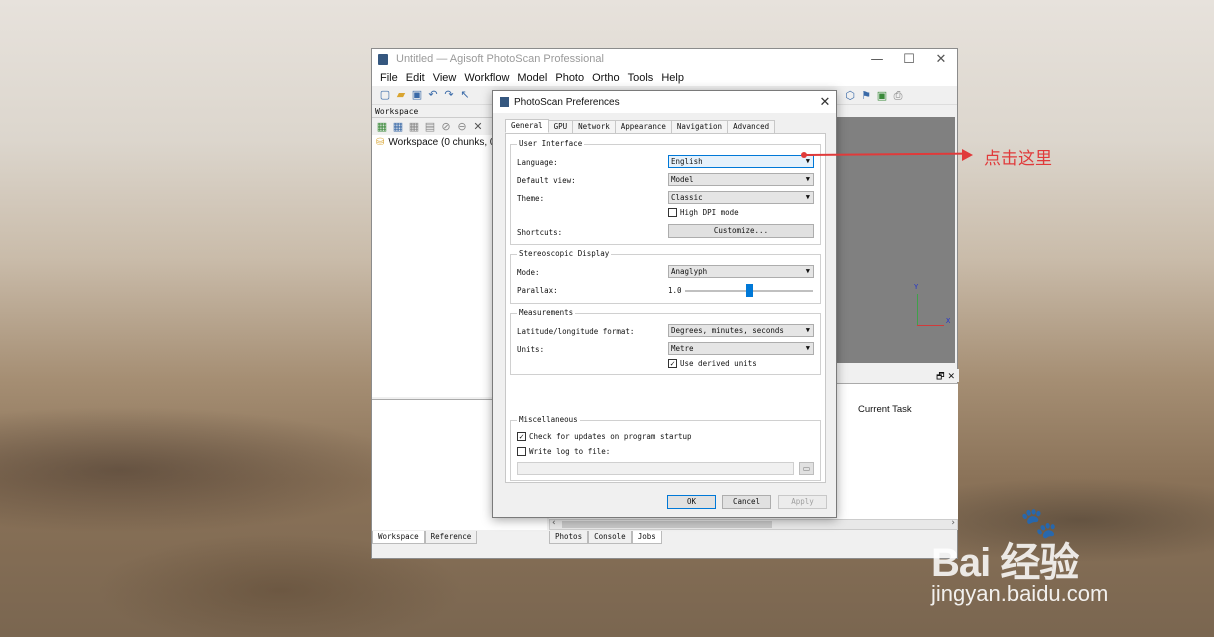 The width and height of the screenshot is (1214, 637). Describe the element at coordinates (569, 78) in the screenshot. I see `menu-photo: Photo` at that location.